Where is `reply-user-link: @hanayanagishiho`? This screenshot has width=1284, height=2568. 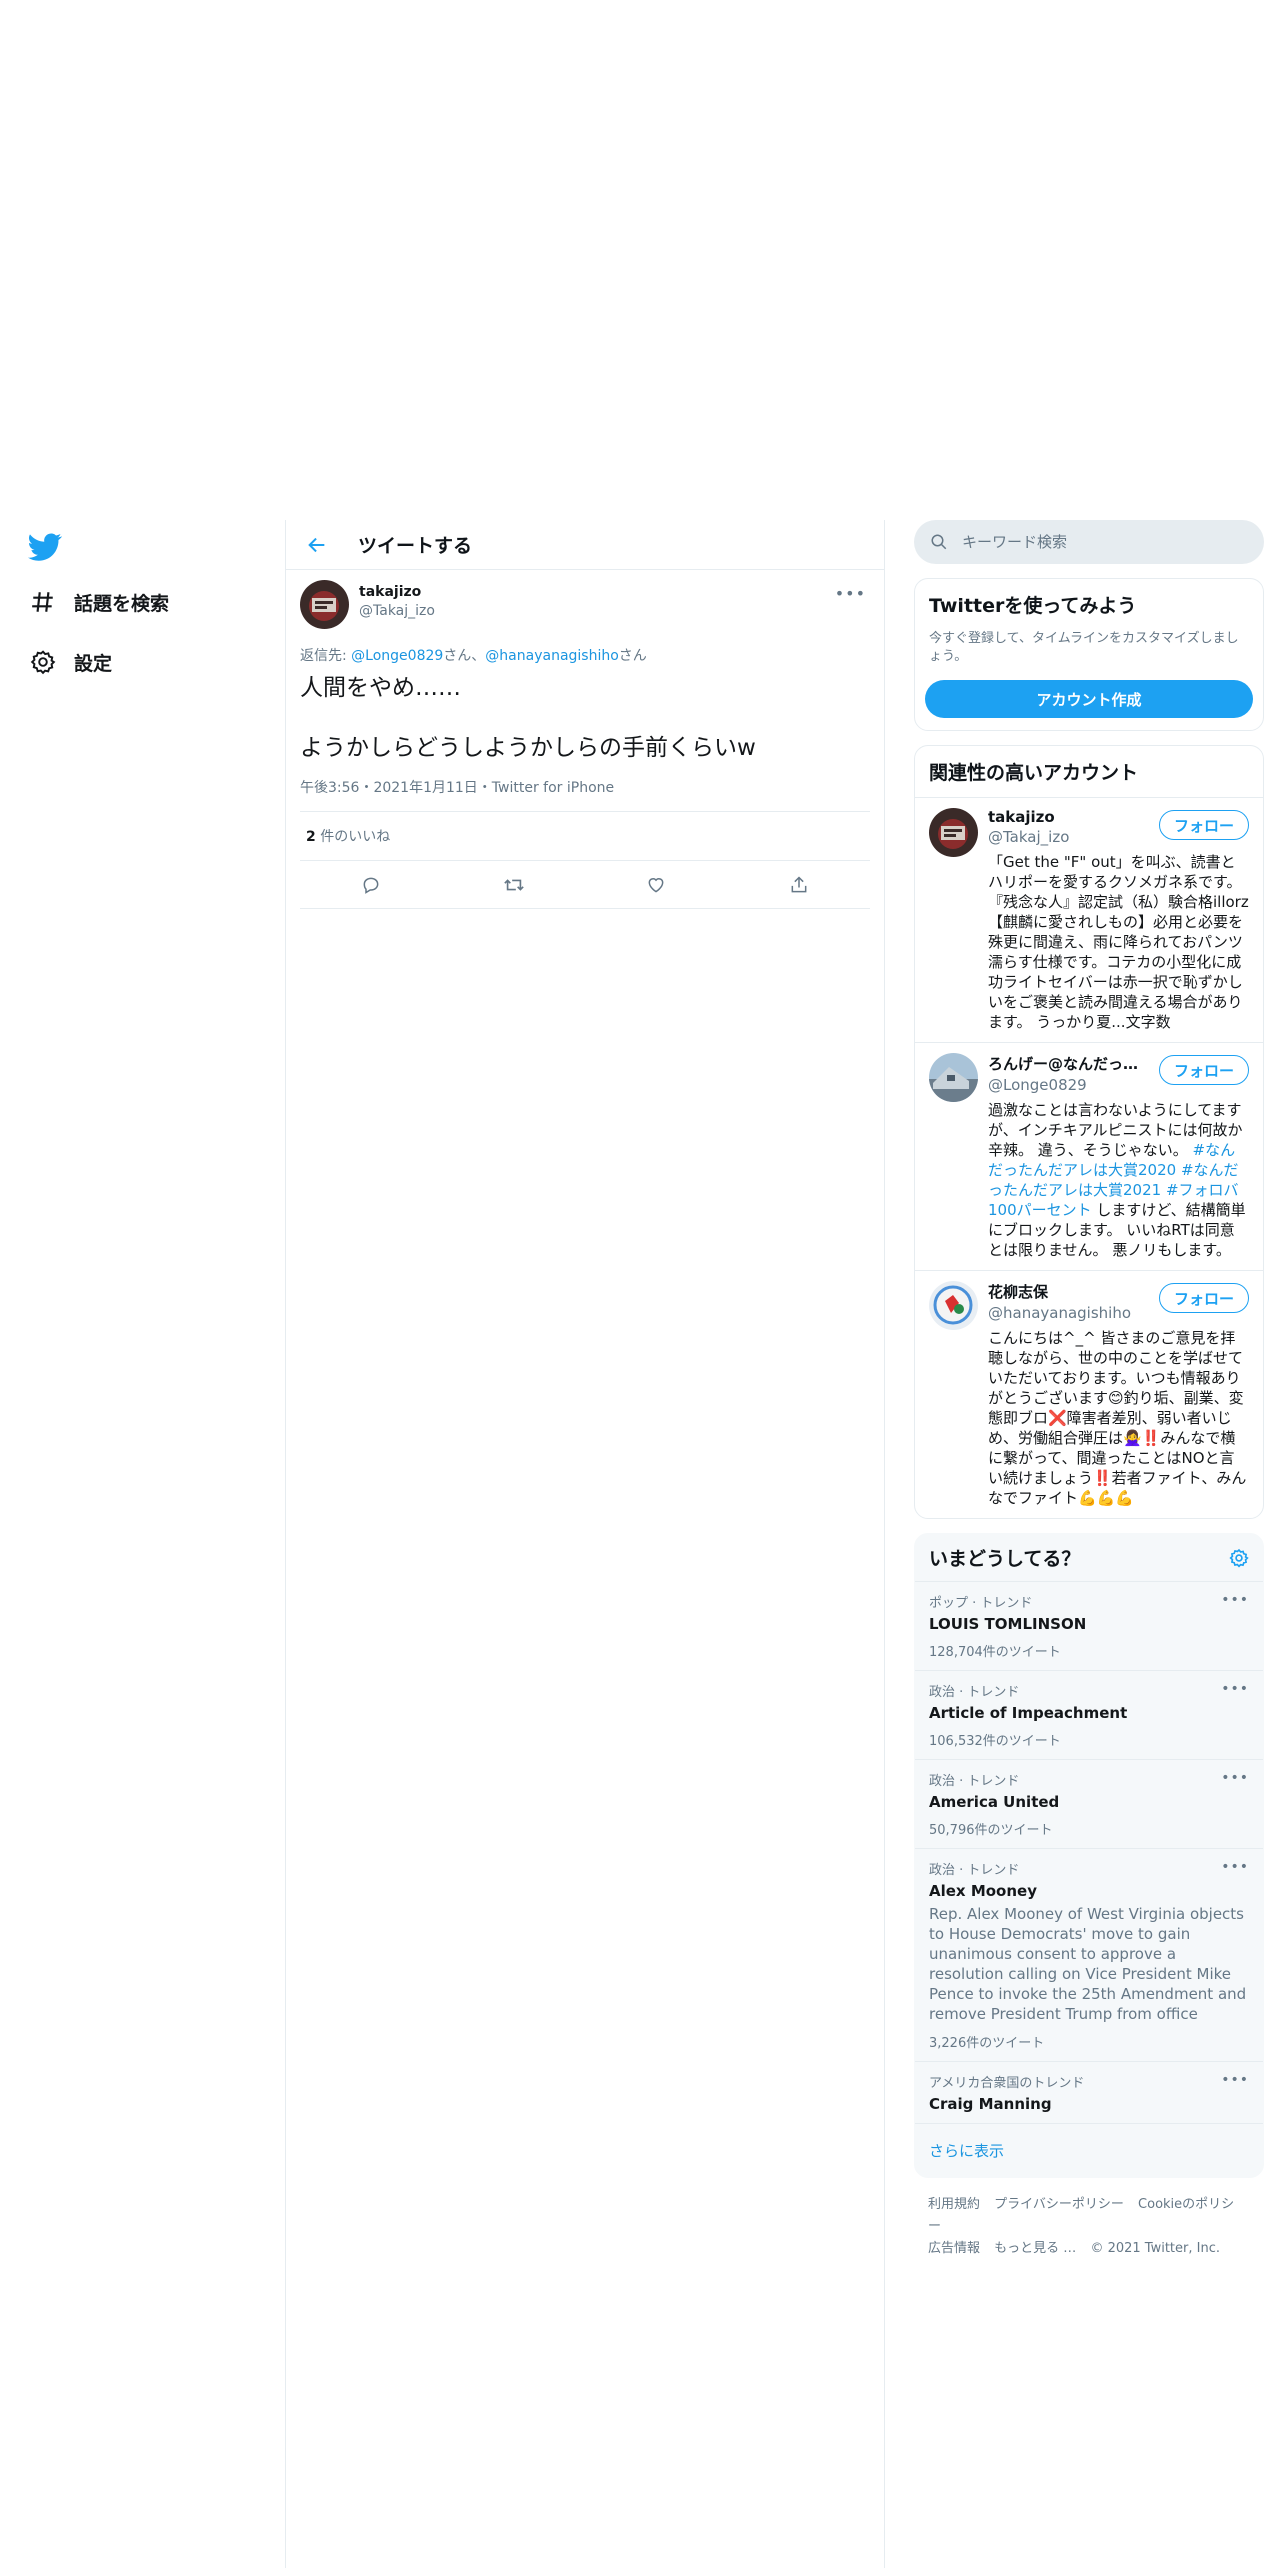 reply-user-link: @hanayanagishiho is located at coordinates (552, 656).